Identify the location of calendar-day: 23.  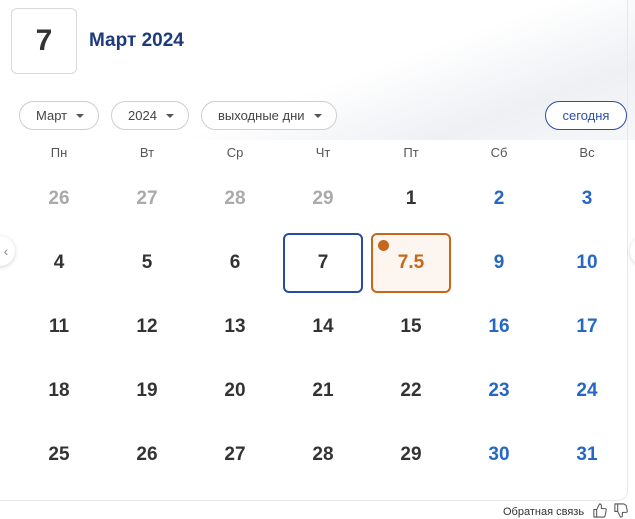
(499, 391).